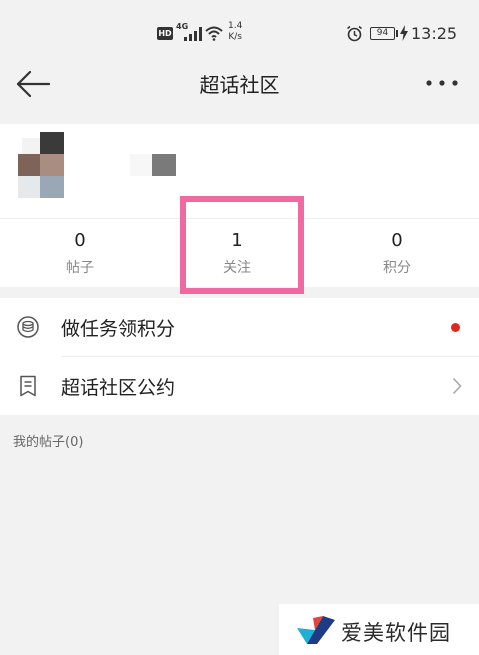 The width and height of the screenshot is (479, 655). I want to click on stat-posts-label: 帖子, so click(80, 268).